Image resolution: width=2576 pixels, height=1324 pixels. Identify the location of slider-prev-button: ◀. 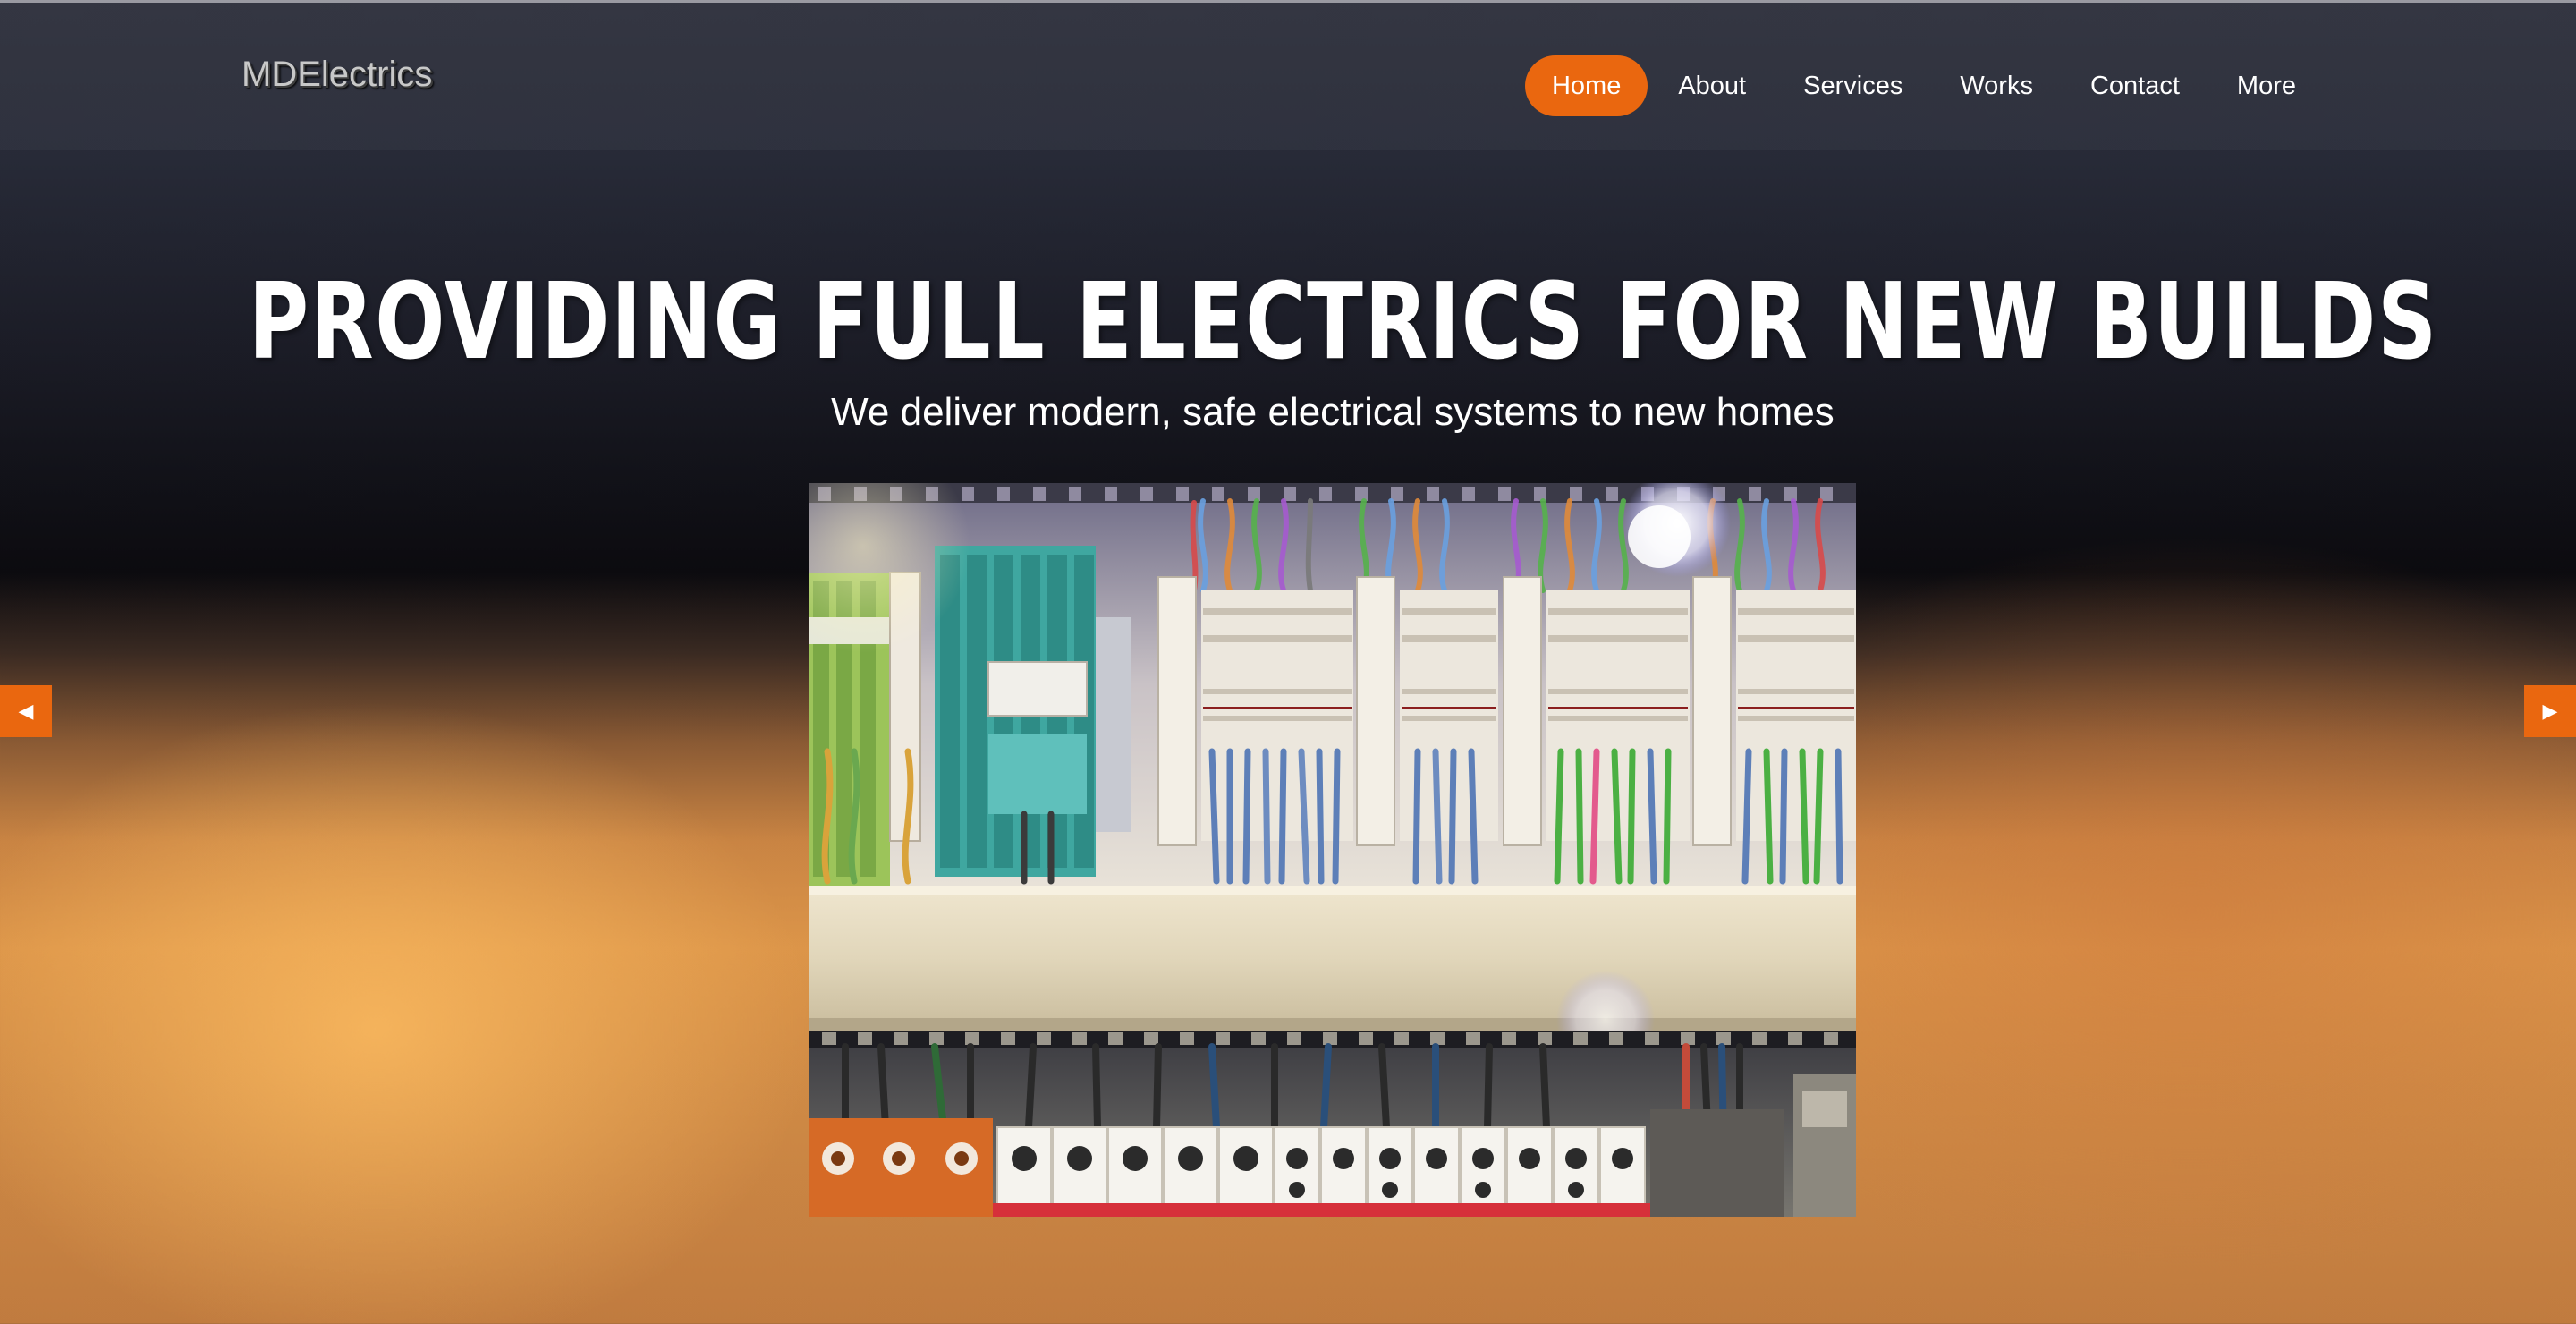
(26, 711).